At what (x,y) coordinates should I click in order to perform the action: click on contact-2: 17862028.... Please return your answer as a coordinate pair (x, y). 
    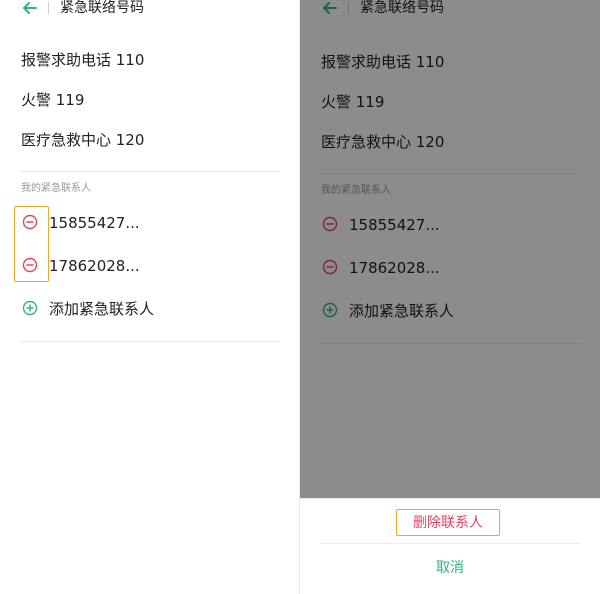
    Looking at the image, I should click on (94, 266).